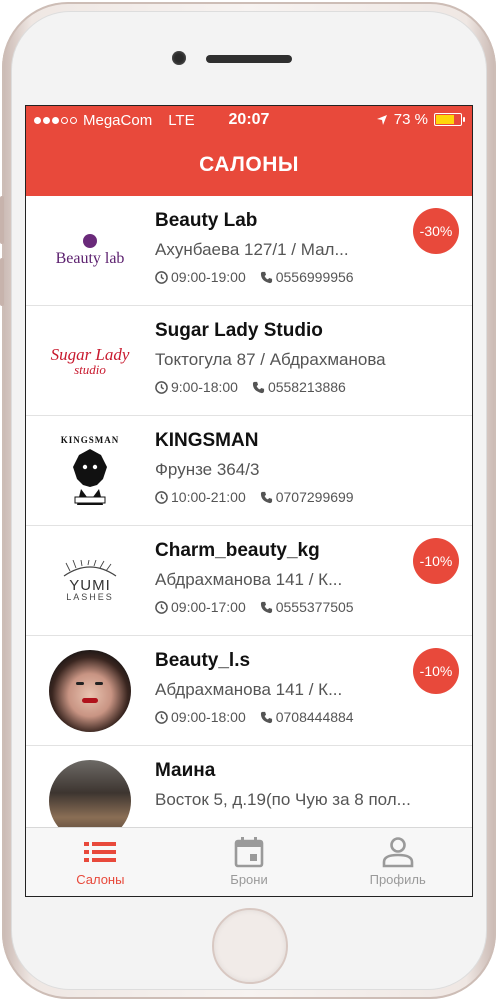 The width and height of the screenshot is (500, 1003). What do you see at coordinates (208, 277) in the screenshot?
I see `salon-hours: 09:00-19:00` at bounding box center [208, 277].